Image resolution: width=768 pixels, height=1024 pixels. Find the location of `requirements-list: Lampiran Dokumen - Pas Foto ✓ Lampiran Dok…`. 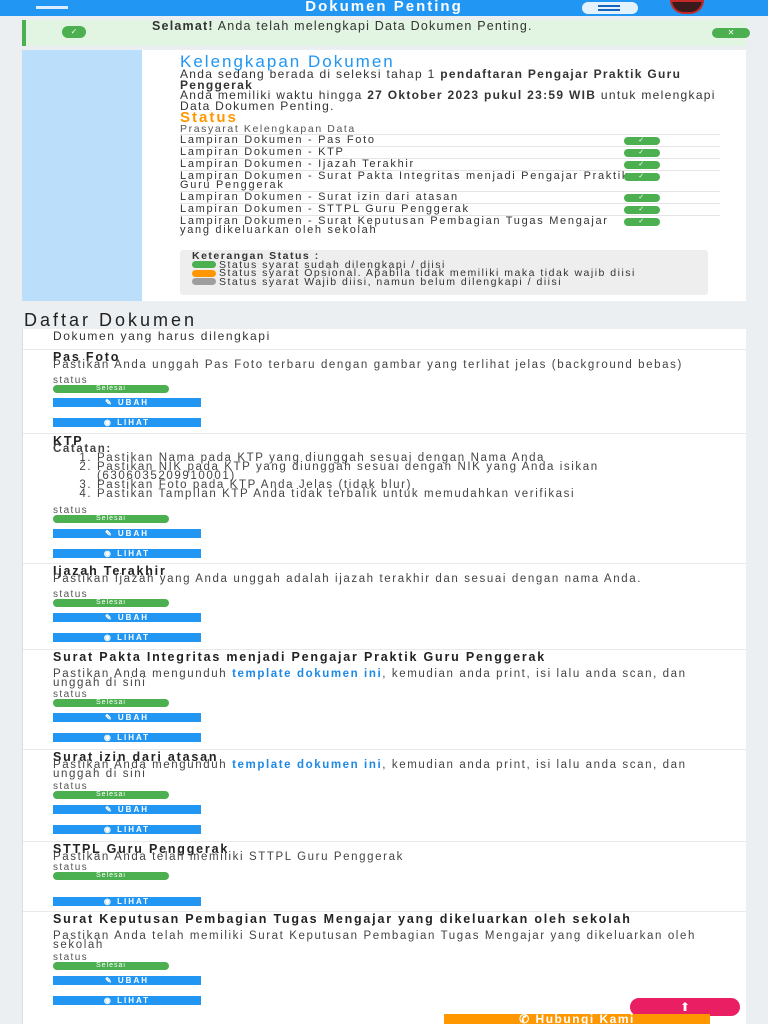

requirements-list: Lampiran Dokumen - Pas Foto ✓ Lampiran Dok… is located at coordinates (450, 185).